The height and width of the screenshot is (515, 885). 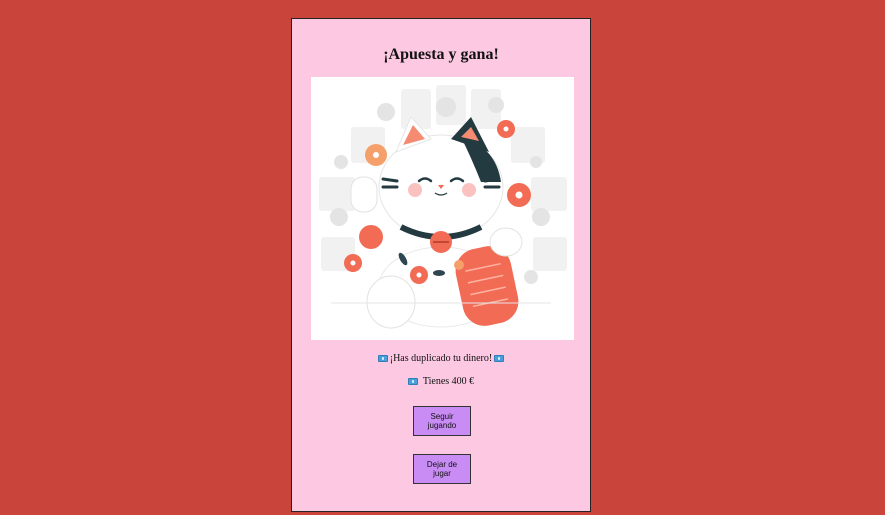 What do you see at coordinates (448, 381) in the screenshot?
I see `balance-text: Tienes 400 €` at bounding box center [448, 381].